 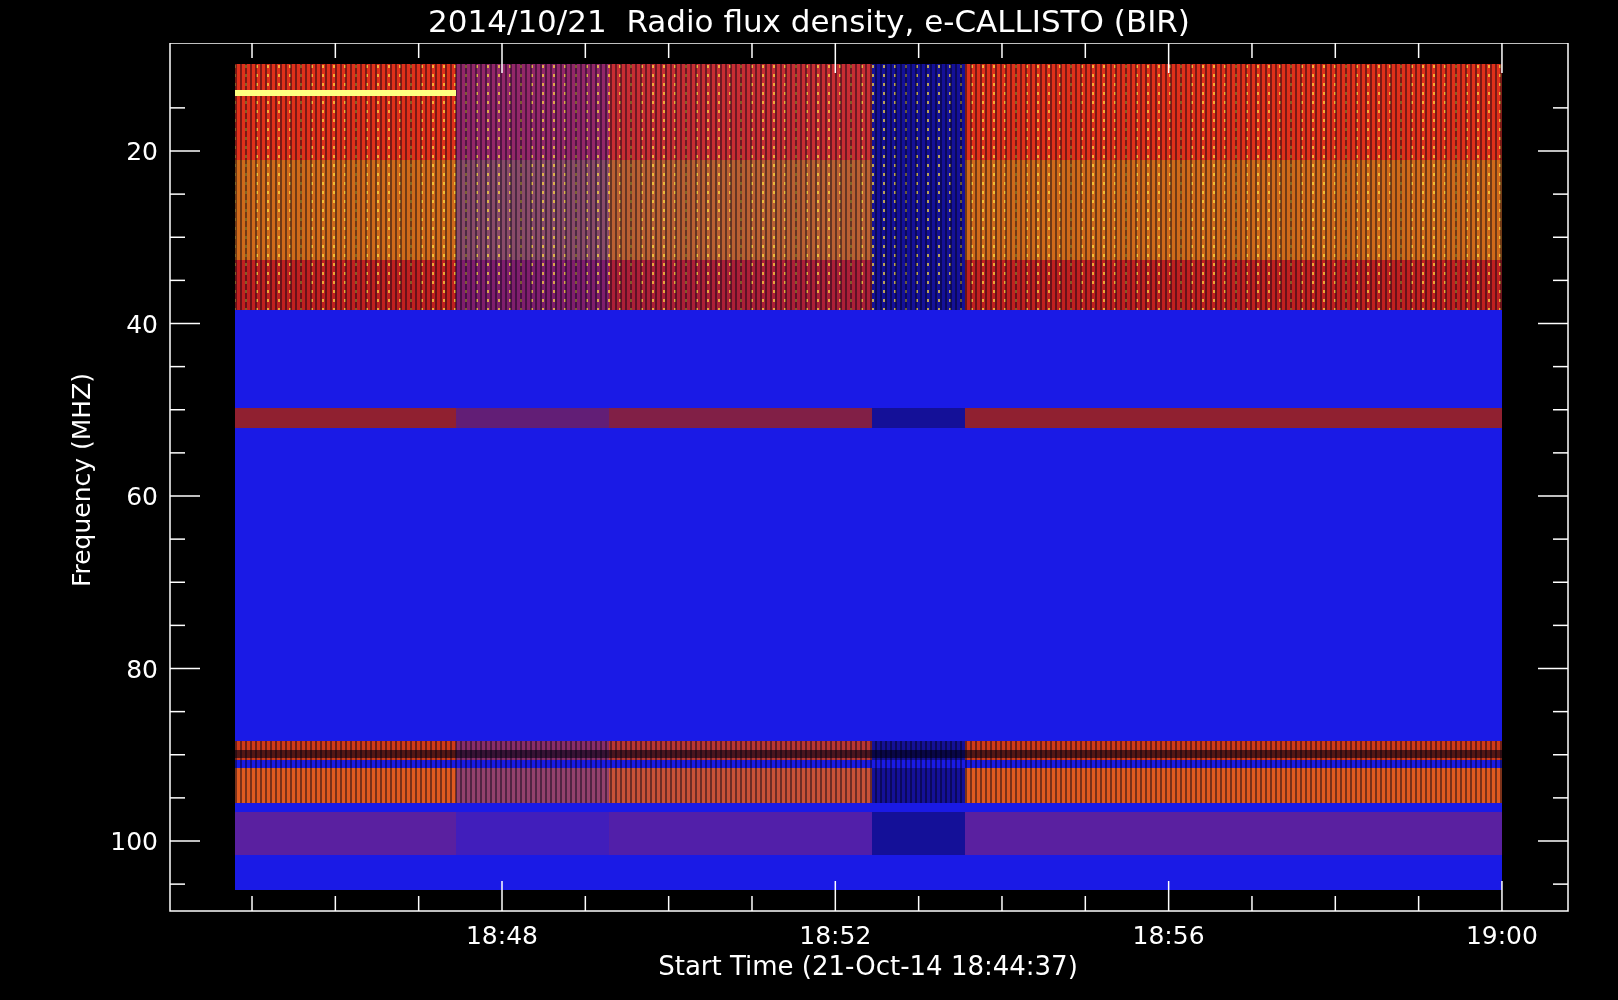 What do you see at coordinates (81, 480) in the screenshot?
I see `y-axis-label: Frequency (MHZ)` at bounding box center [81, 480].